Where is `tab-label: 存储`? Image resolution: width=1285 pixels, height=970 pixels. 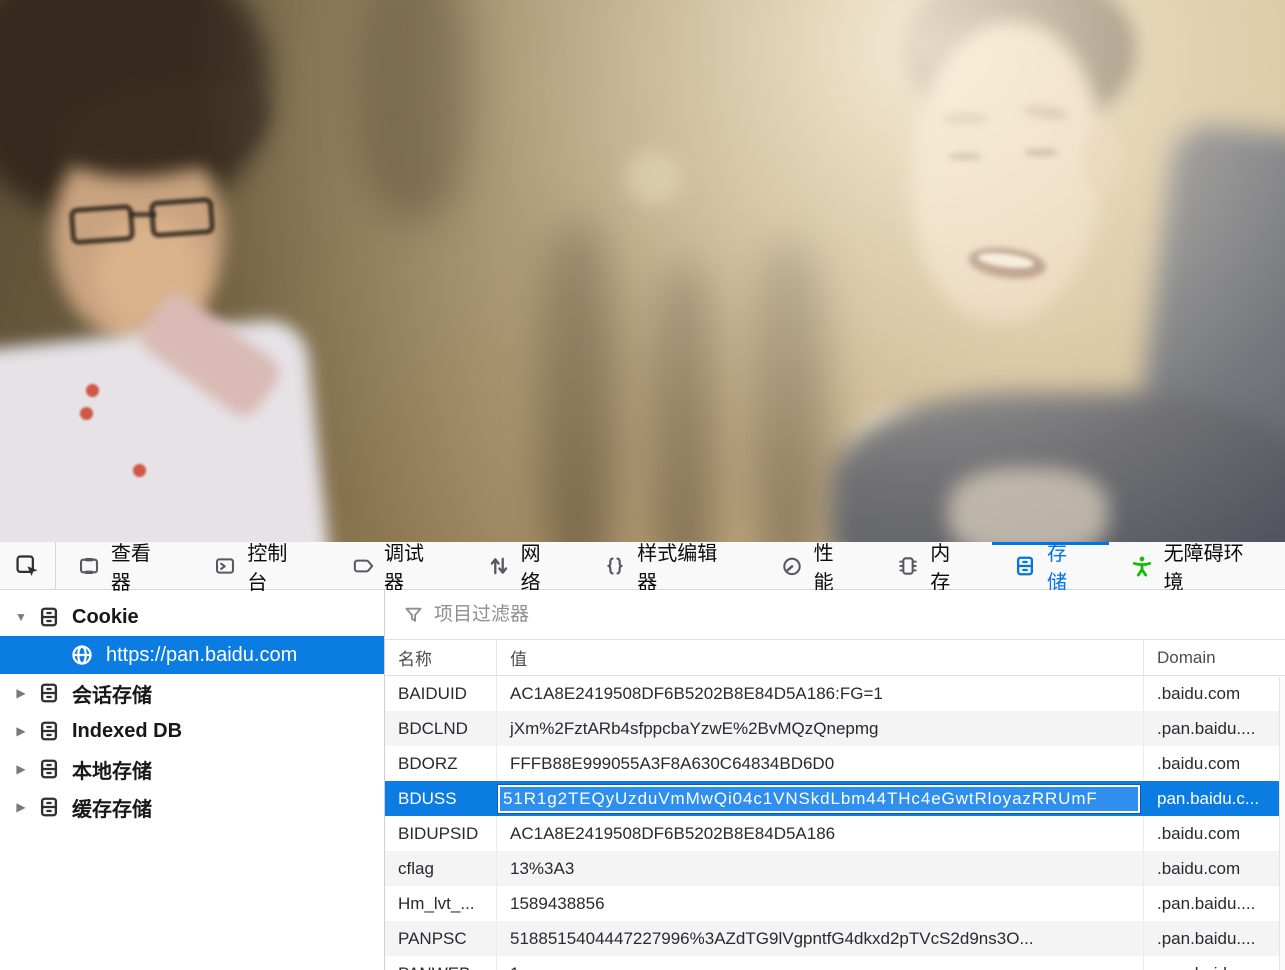 tab-label: 存储 is located at coordinates (1056, 568).